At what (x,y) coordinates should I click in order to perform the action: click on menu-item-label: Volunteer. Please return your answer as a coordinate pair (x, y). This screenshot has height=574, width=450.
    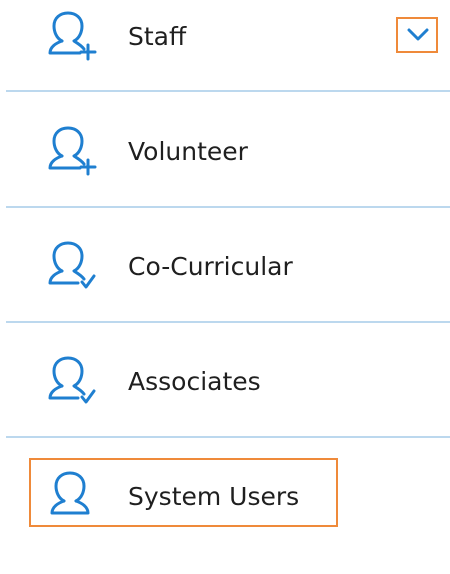
    Looking at the image, I should click on (188, 151).